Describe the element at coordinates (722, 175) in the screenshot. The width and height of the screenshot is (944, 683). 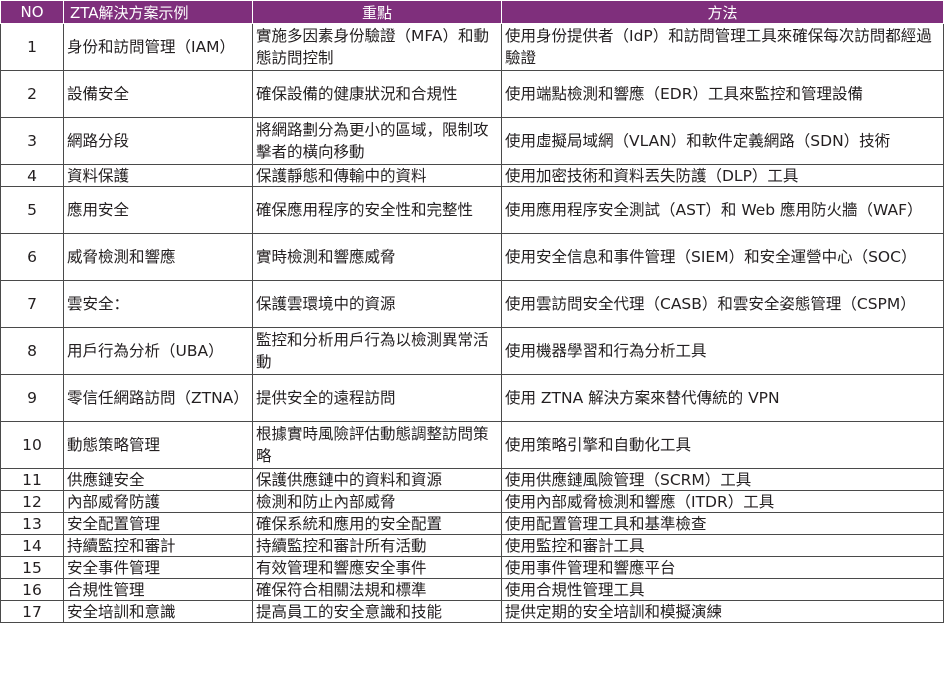
I see `row-method: 使用加密技術和資料丟失防護（DLP）工具` at that location.